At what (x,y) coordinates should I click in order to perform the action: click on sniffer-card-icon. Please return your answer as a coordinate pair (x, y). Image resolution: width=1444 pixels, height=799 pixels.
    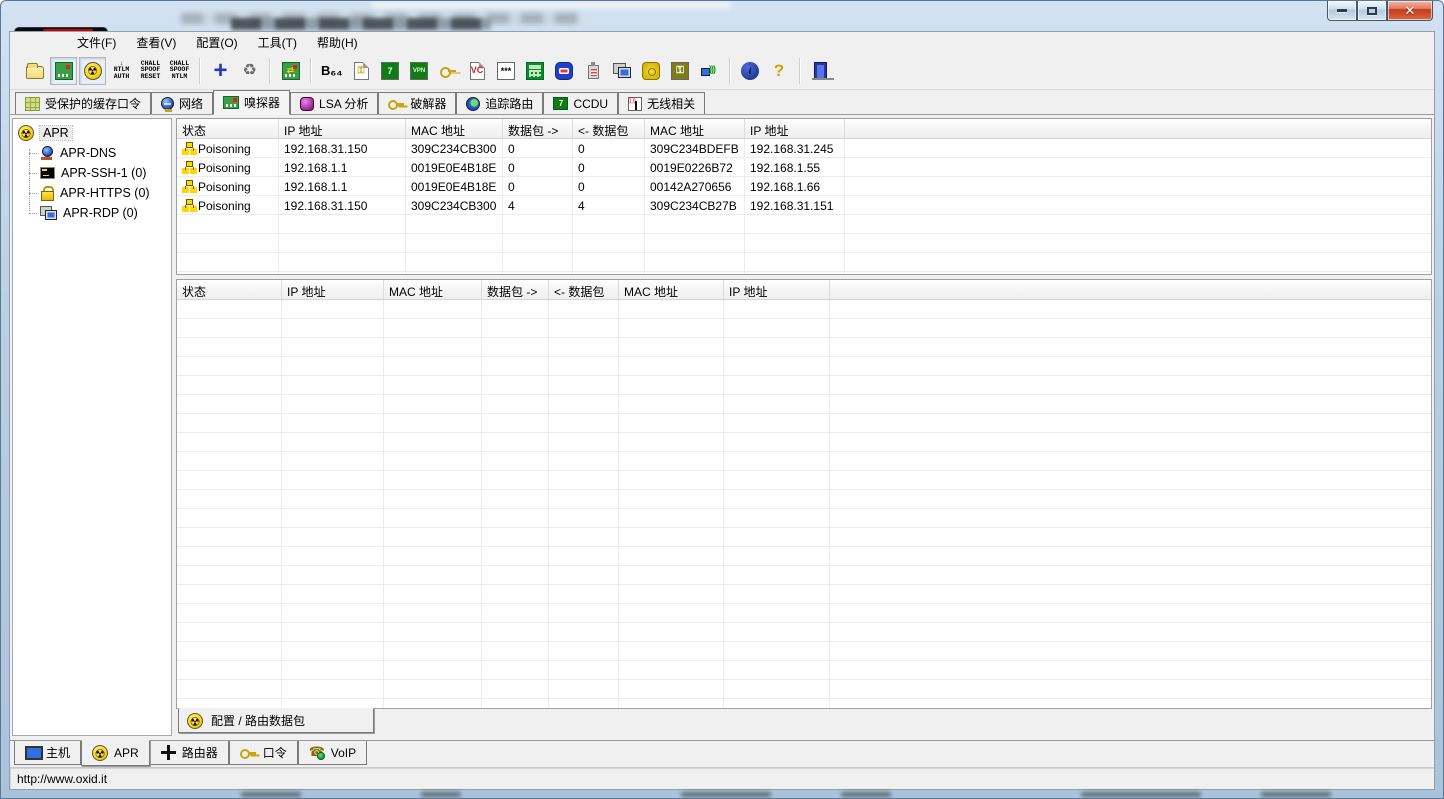
    Looking at the image, I should click on (231, 102).